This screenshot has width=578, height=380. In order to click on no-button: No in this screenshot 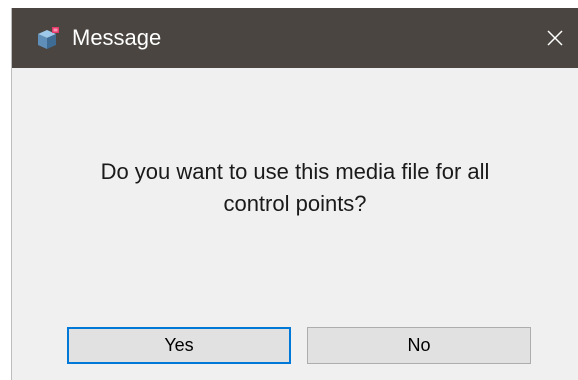, I will do `click(419, 345)`.